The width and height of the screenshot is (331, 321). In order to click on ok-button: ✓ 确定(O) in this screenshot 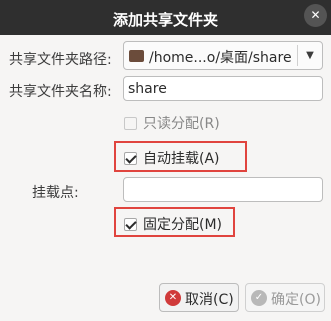, I will do `click(285, 297)`.